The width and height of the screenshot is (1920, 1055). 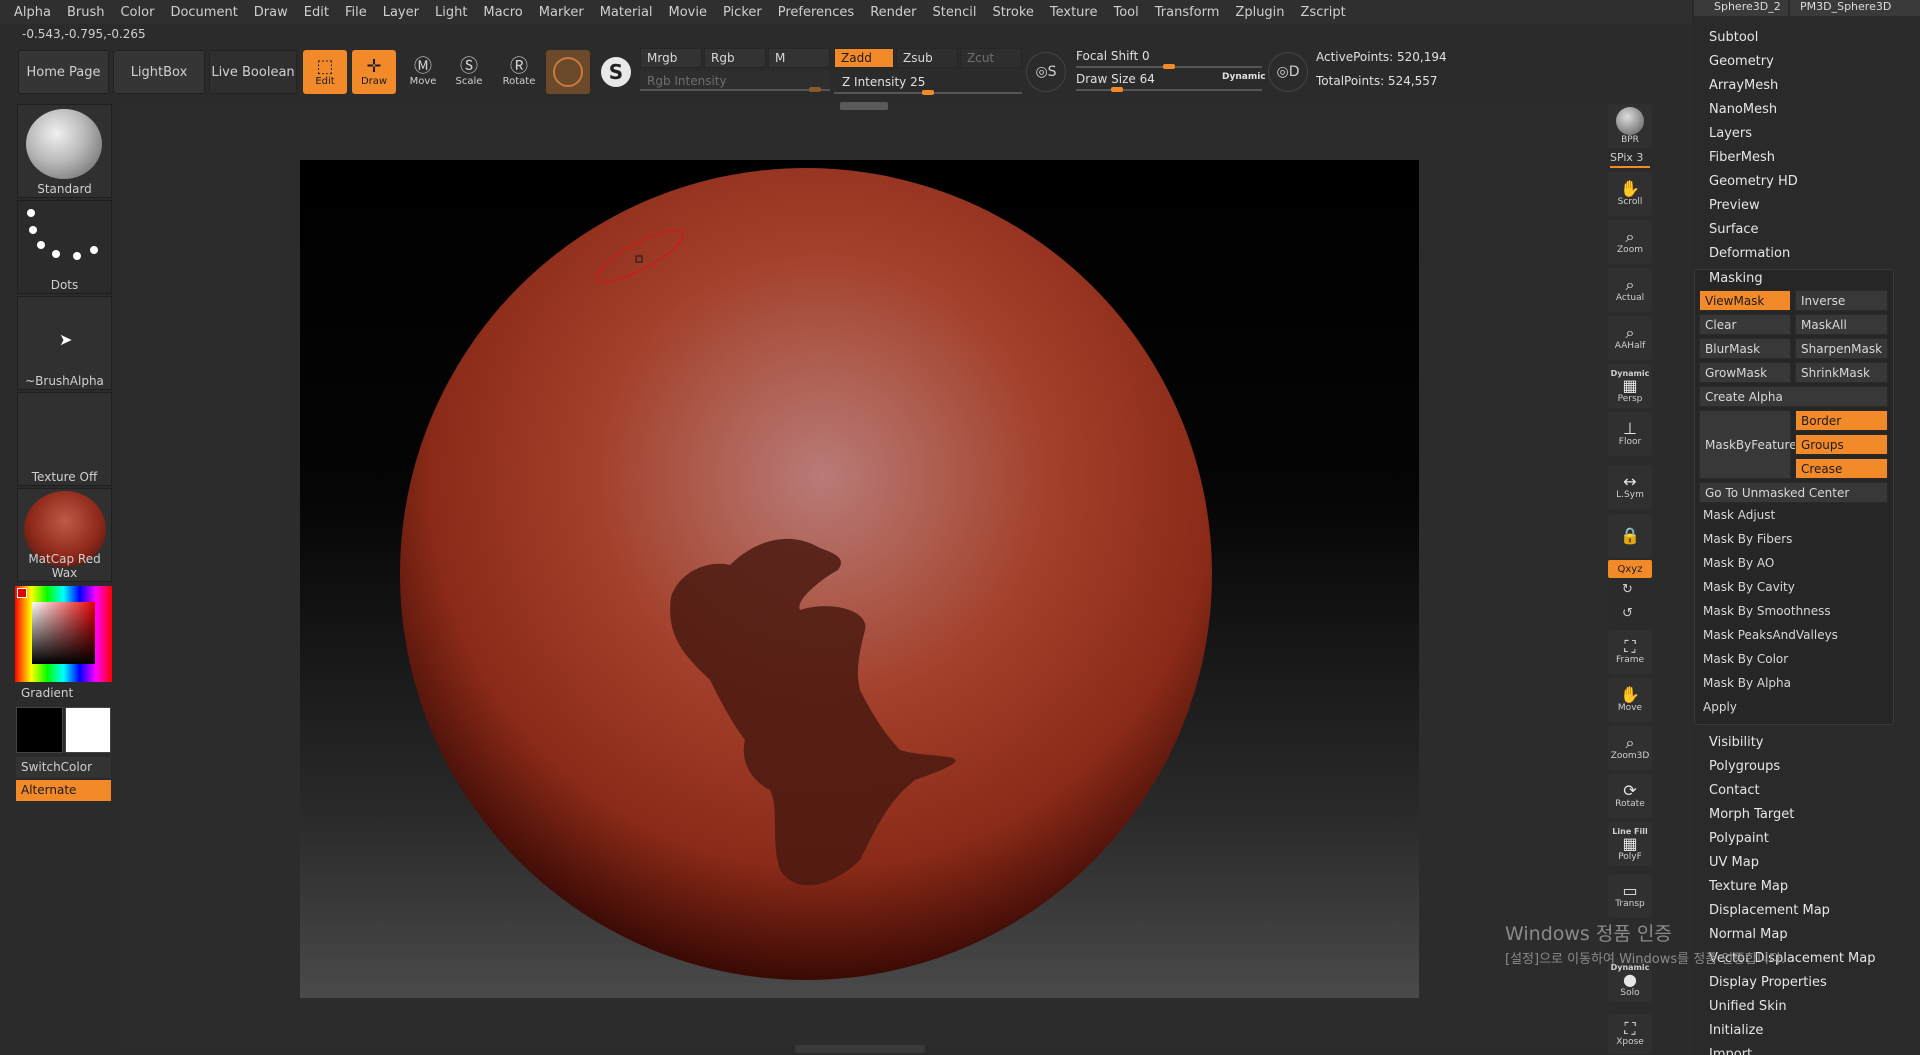 I want to click on menu-color: Color, so click(x=137, y=12).